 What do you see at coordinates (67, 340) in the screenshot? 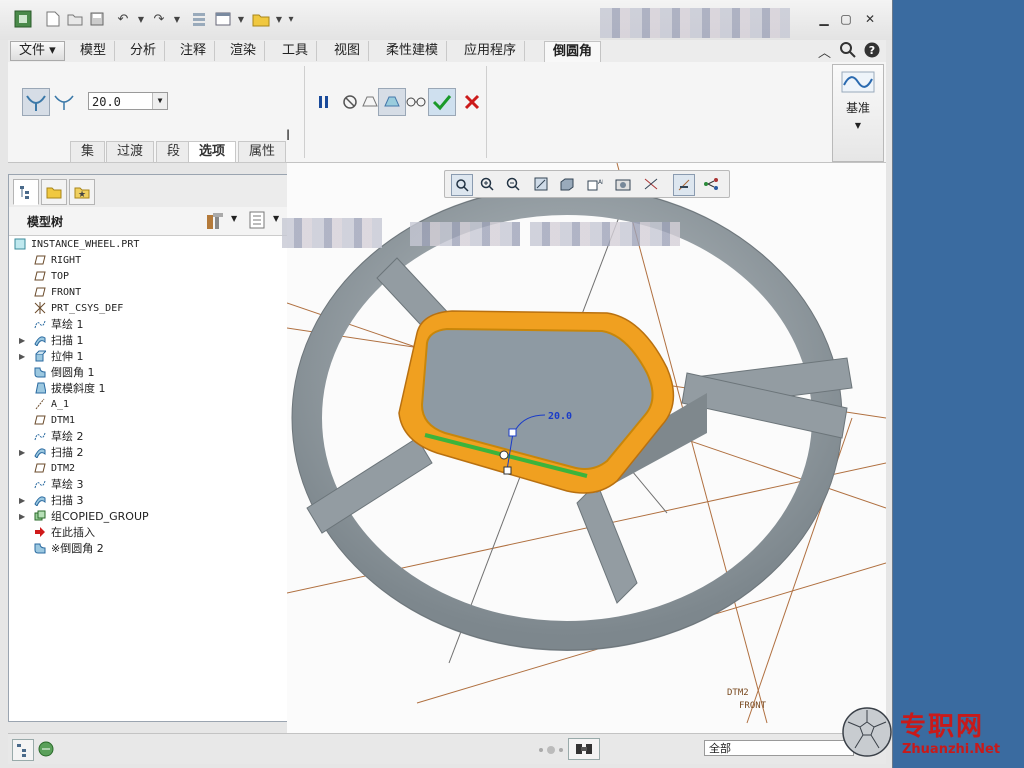
I see `tree-item-label: 扫描 1` at bounding box center [67, 340].